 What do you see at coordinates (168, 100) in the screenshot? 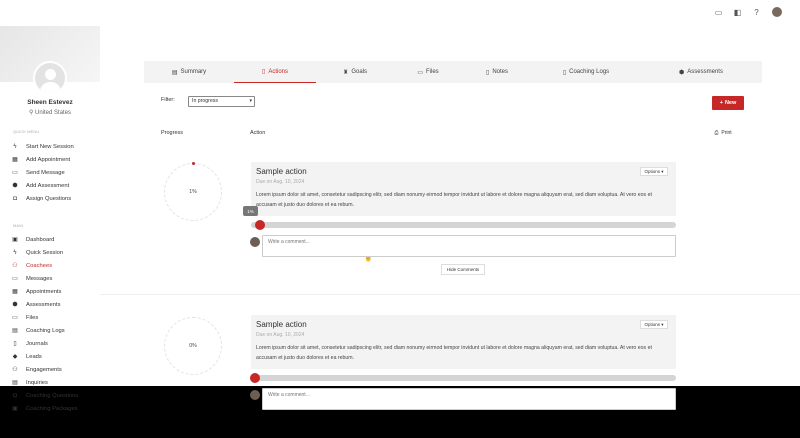
I see `filter-label: Filter:` at bounding box center [168, 100].